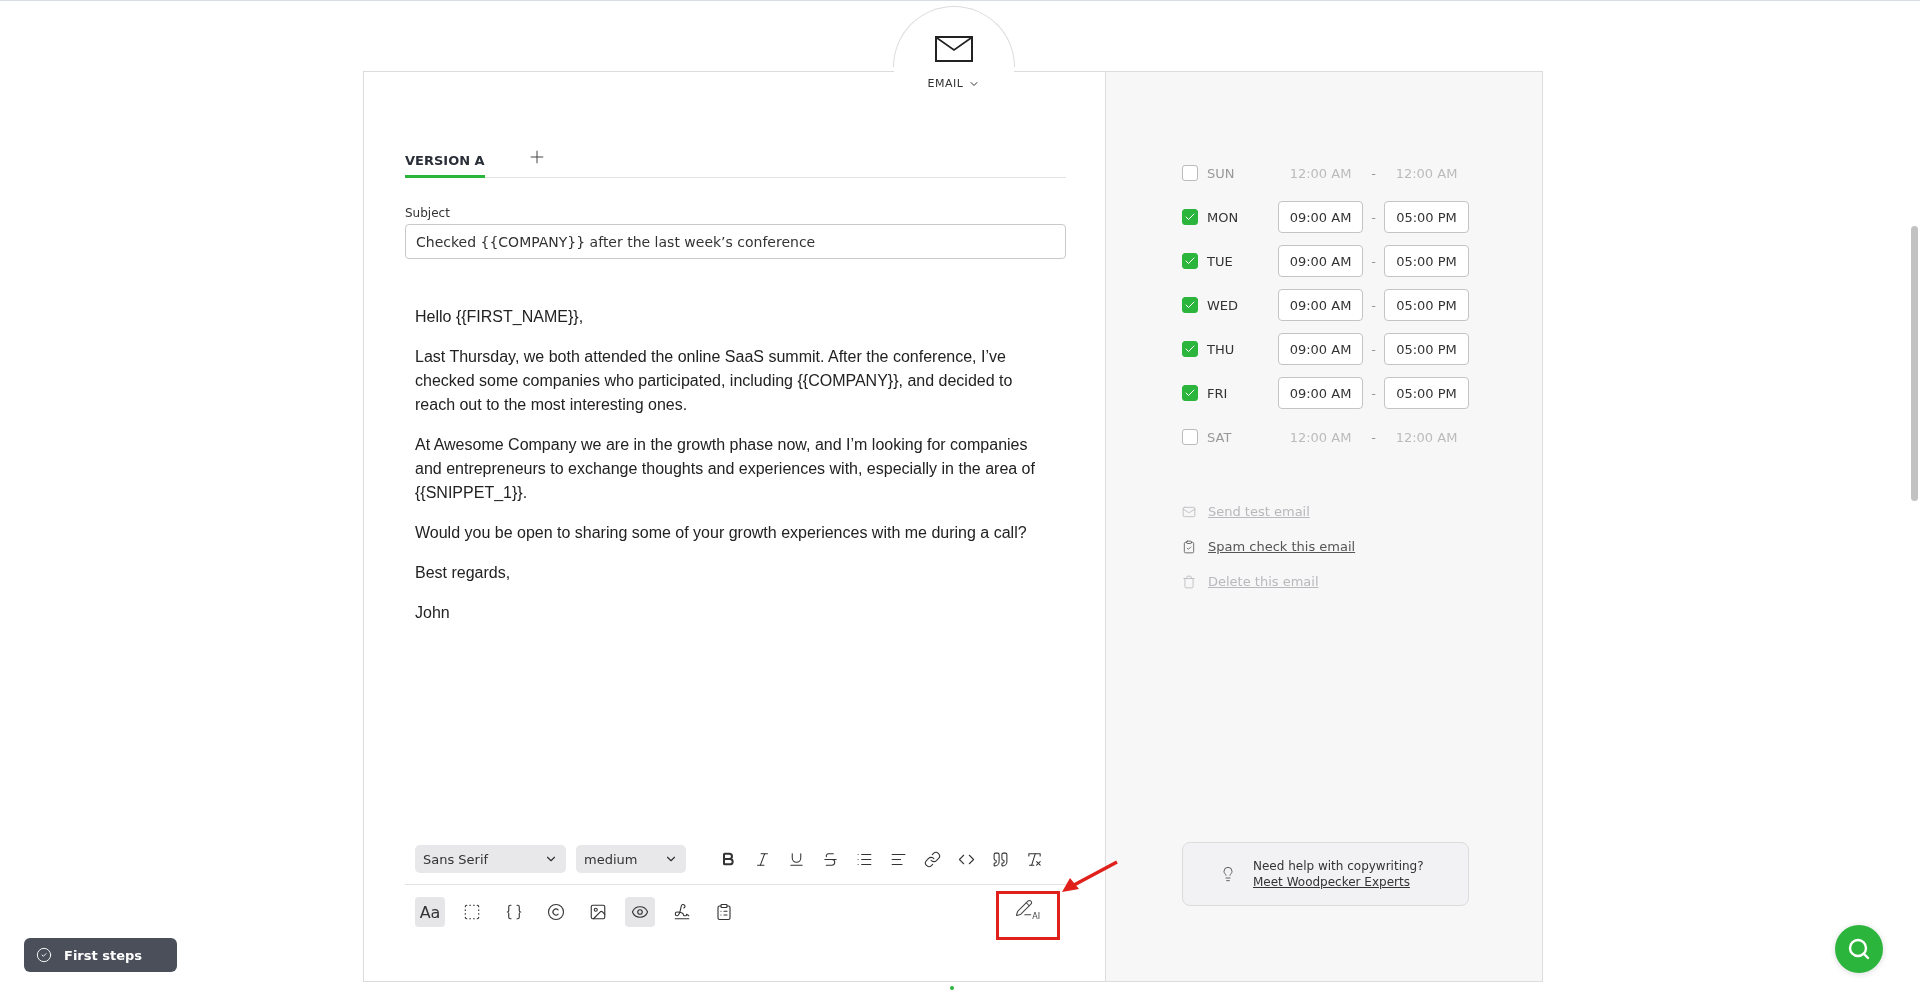 This screenshot has width=1920, height=994. I want to click on version-tab: VERSION A, so click(445, 165).